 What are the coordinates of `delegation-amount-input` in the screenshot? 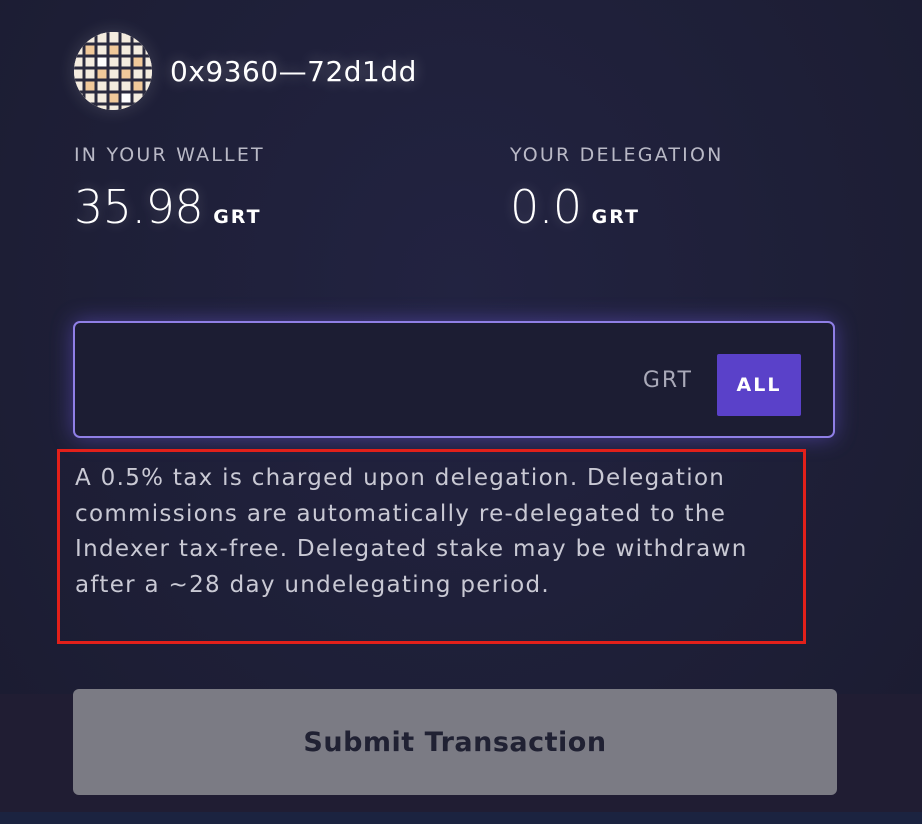 It's located at (351, 382).